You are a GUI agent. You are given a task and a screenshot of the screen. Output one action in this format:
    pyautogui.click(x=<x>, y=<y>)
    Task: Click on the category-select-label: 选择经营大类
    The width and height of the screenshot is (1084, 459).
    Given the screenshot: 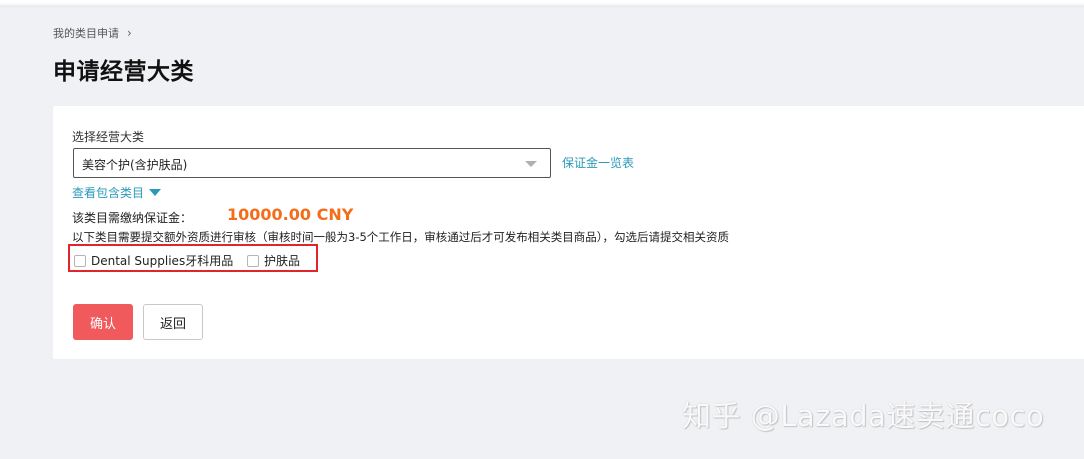 What is the action you would take?
    pyautogui.click(x=108, y=137)
    